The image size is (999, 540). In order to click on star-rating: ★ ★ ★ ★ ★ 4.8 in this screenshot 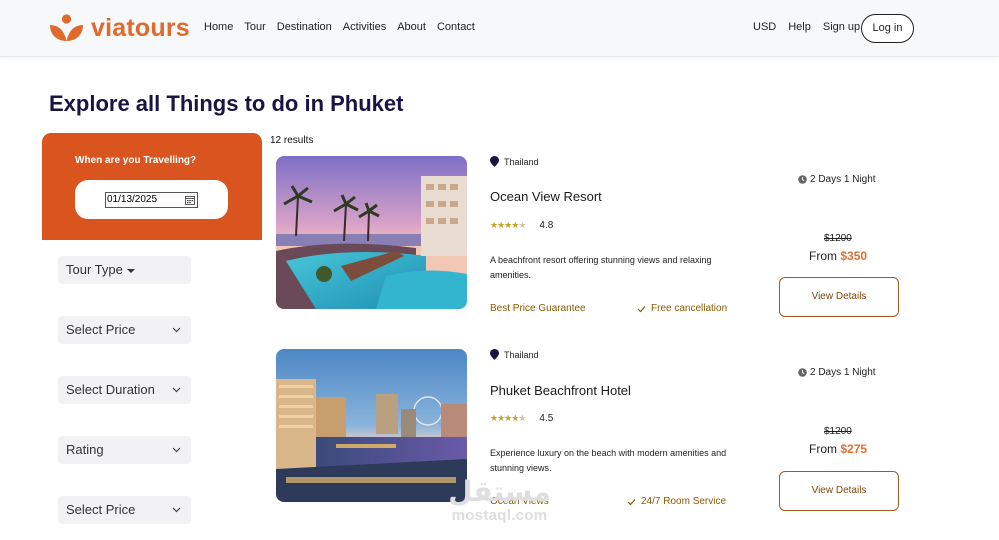, I will do `click(521, 225)`.